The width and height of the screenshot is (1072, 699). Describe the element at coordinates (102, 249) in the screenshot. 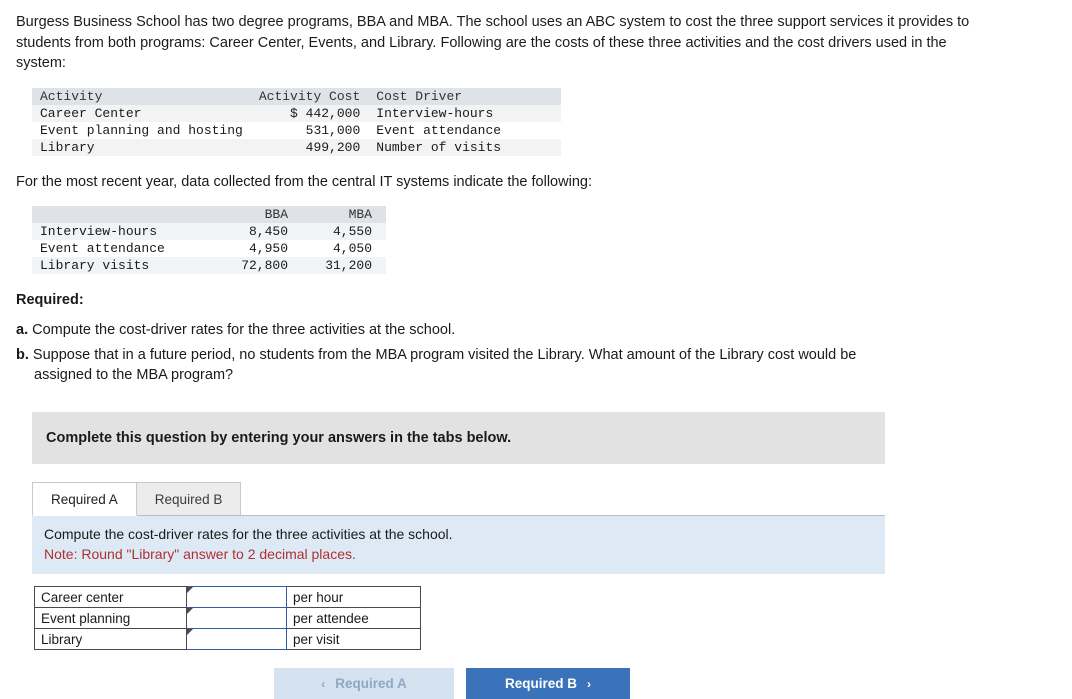

I see `driver-name: Event attendance` at that location.